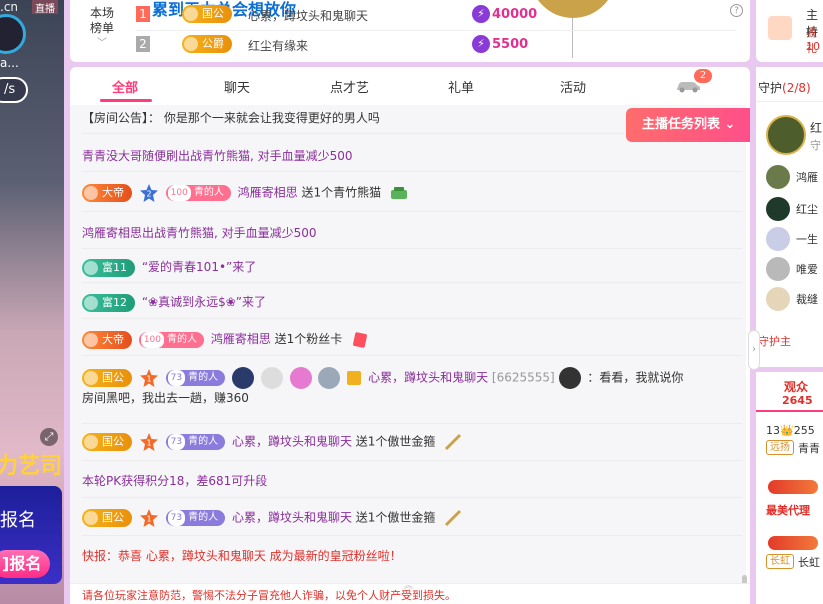 The height and width of the screenshot is (604, 823). What do you see at coordinates (45, 7) in the screenshot?
I see `live-tag: 直播` at bounding box center [45, 7].